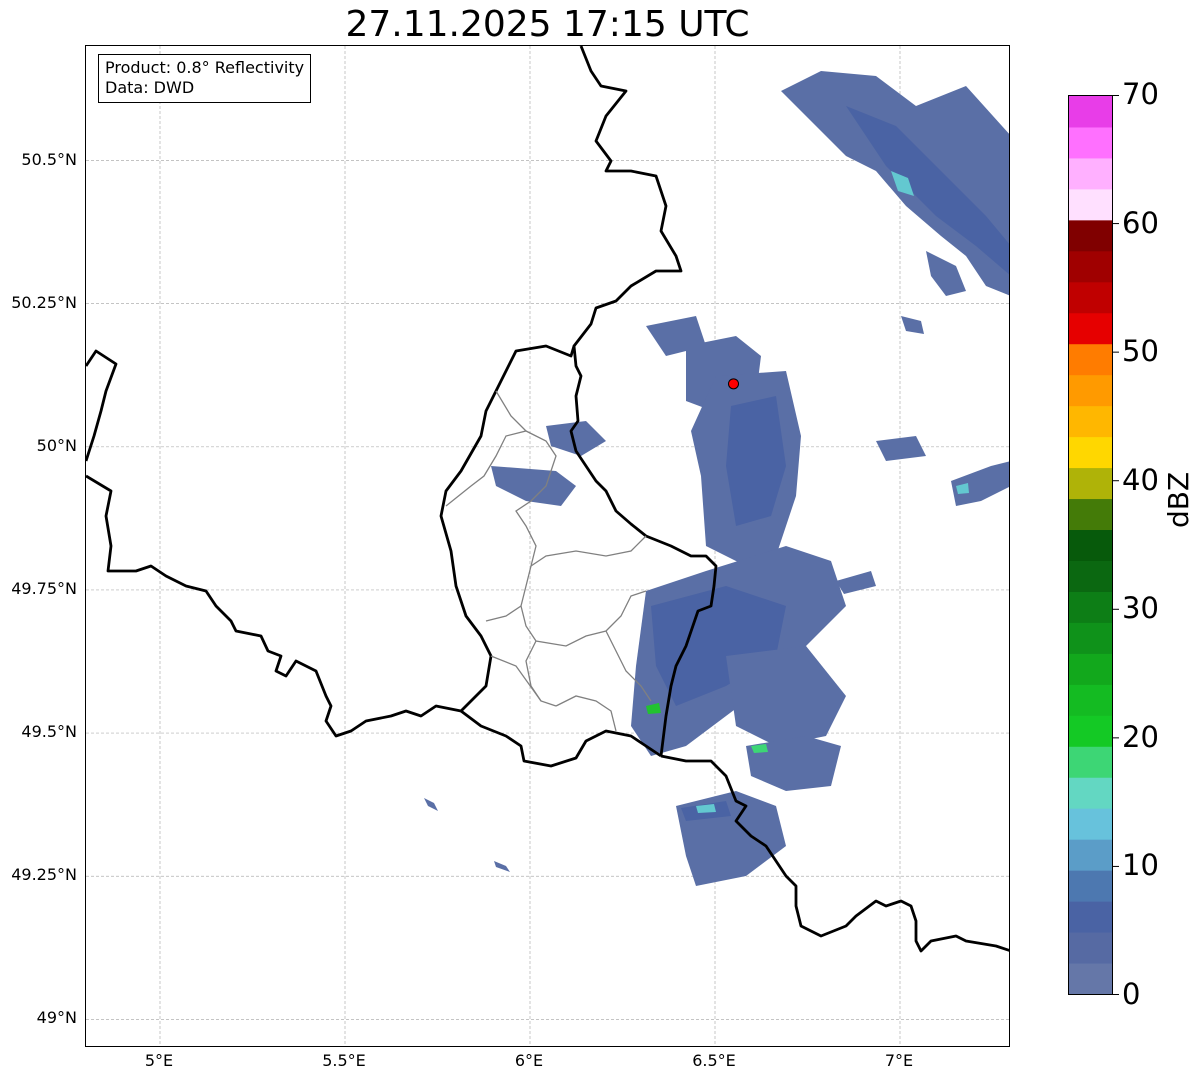 This screenshot has height=1081, width=1202. What do you see at coordinates (56, 1018) in the screenshot?
I see `latitude-tick-label: 49°N` at bounding box center [56, 1018].